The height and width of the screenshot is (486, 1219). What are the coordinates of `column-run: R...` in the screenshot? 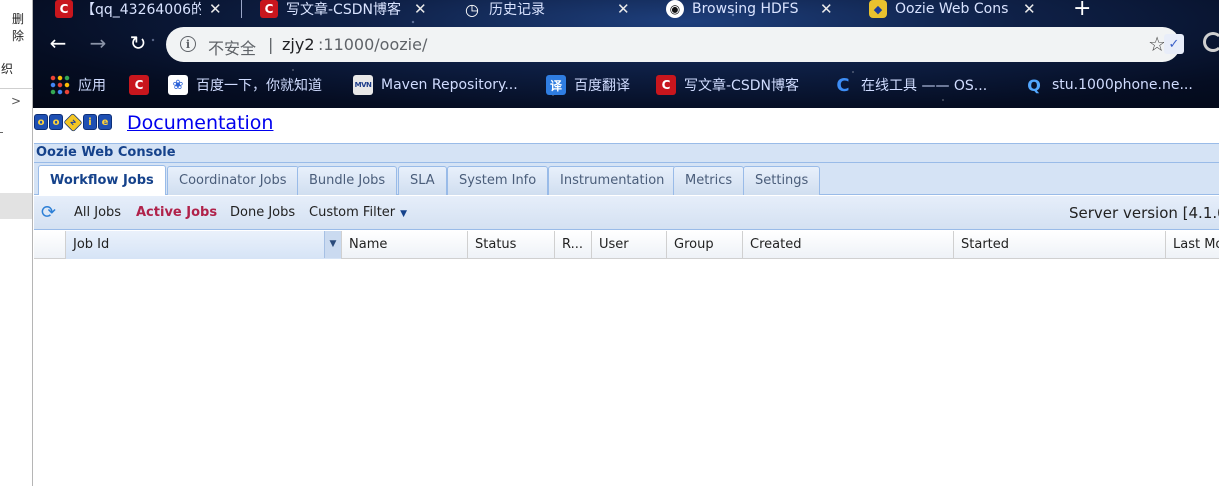 It's located at (572, 245).